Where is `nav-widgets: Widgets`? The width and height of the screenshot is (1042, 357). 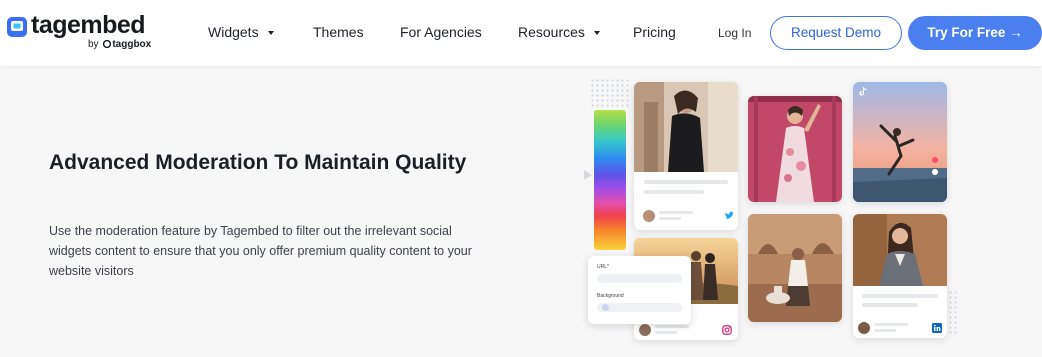
nav-widgets: Widgets is located at coordinates (241, 32).